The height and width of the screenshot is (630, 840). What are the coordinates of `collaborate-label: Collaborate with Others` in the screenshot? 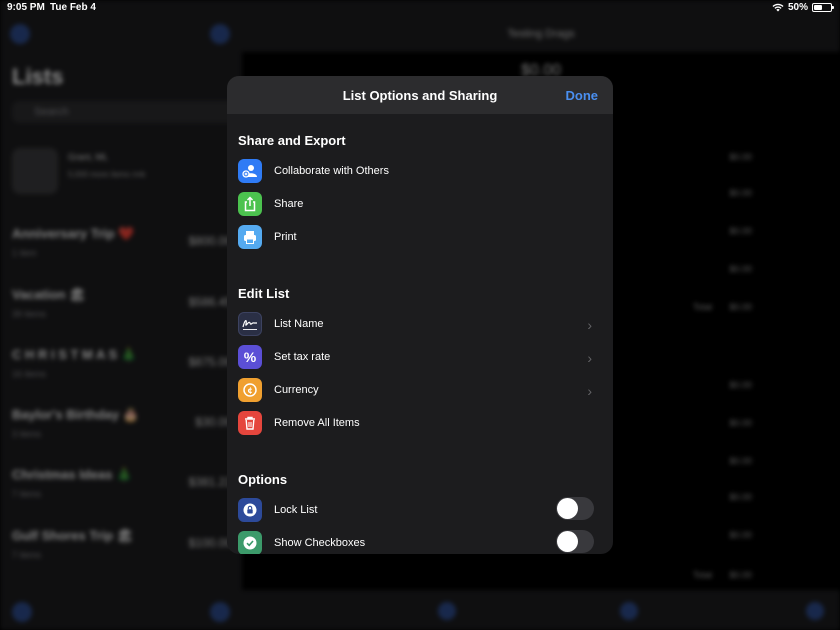 It's located at (331, 171).